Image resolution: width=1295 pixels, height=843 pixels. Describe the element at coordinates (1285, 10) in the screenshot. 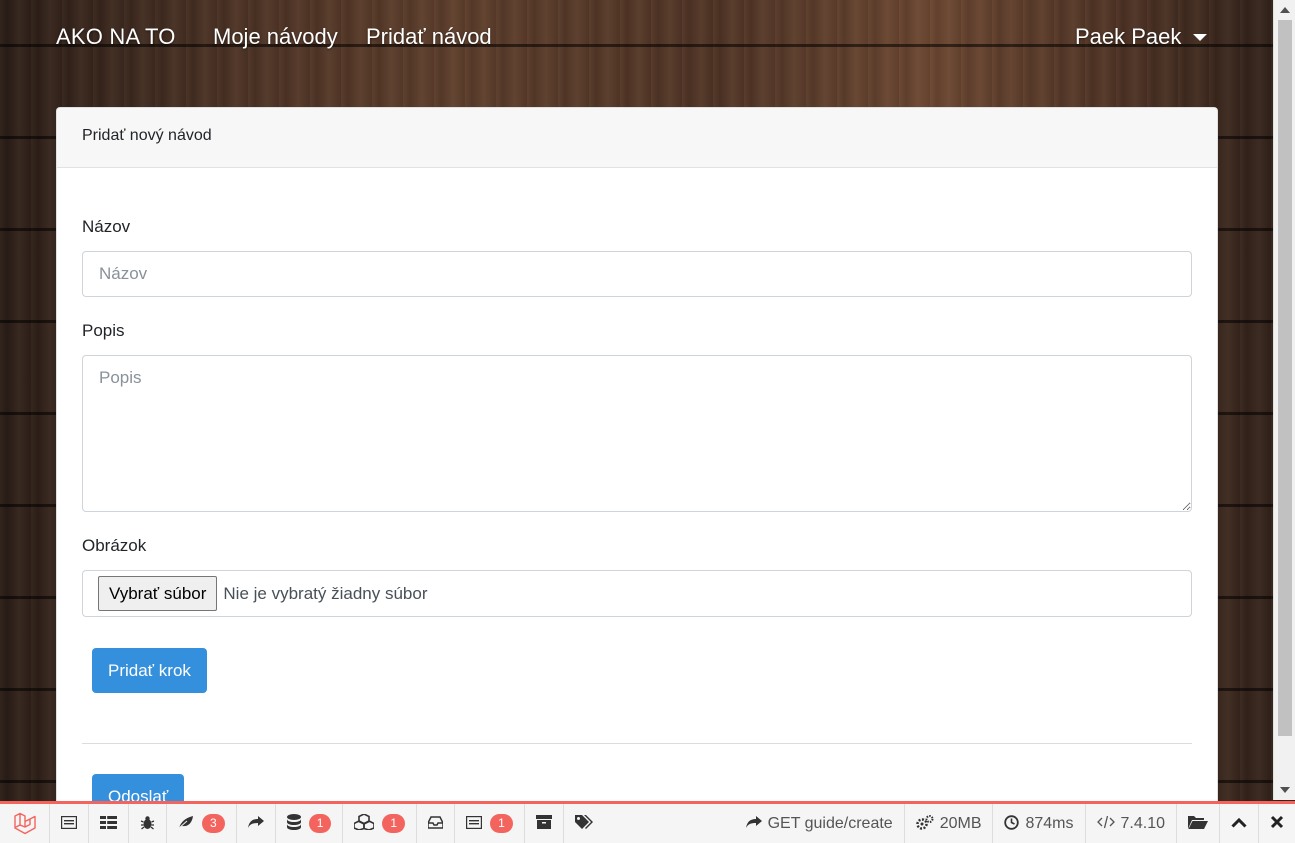

I see `scroll-up-icon` at that location.